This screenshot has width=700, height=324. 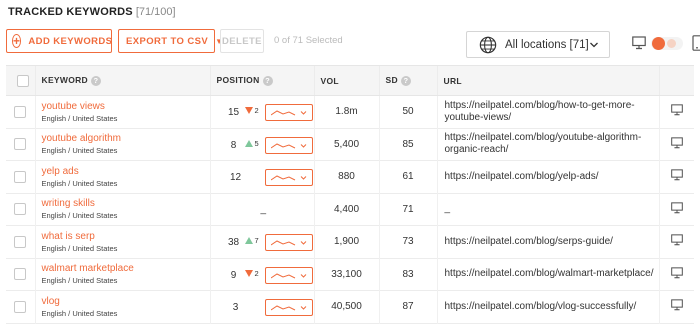 What do you see at coordinates (248, 143) in the screenshot?
I see `triangle-up-icon` at bounding box center [248, 143].